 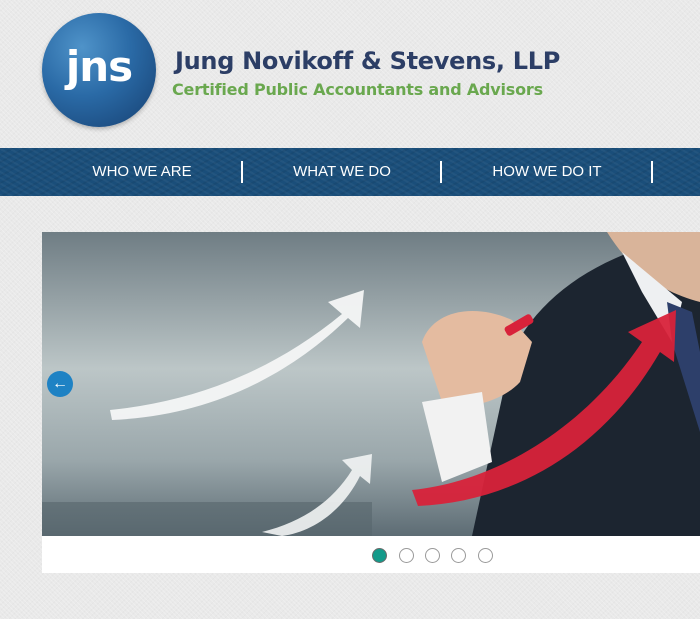 I want to click on nav-item-how-we-do-it: HOW WE DO IT, so click(x=547, y=172).